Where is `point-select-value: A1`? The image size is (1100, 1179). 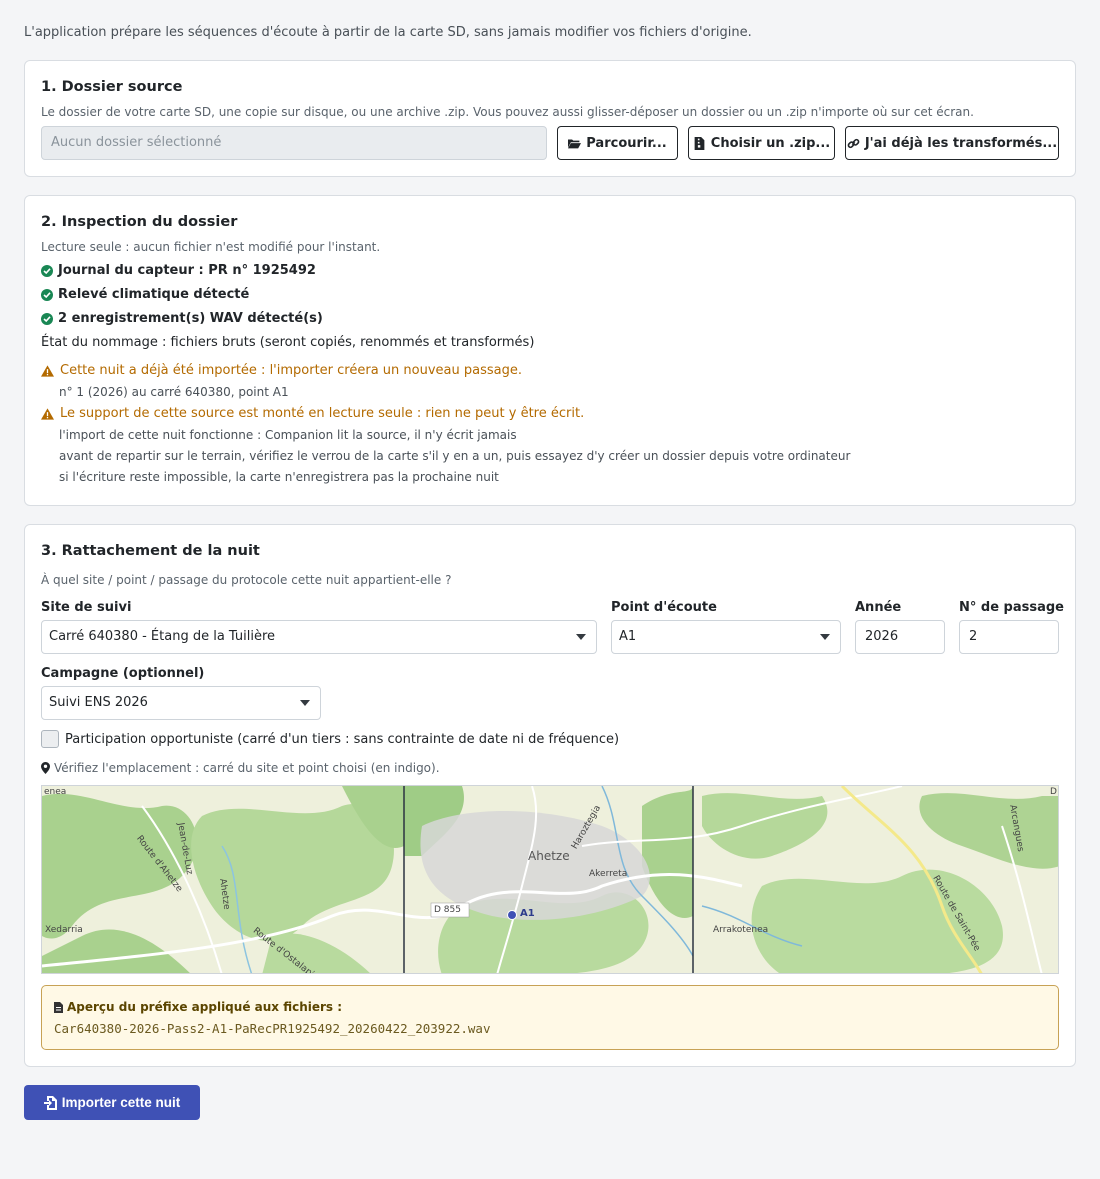
point-select-value: A1 is located at coordinates (628, 636).